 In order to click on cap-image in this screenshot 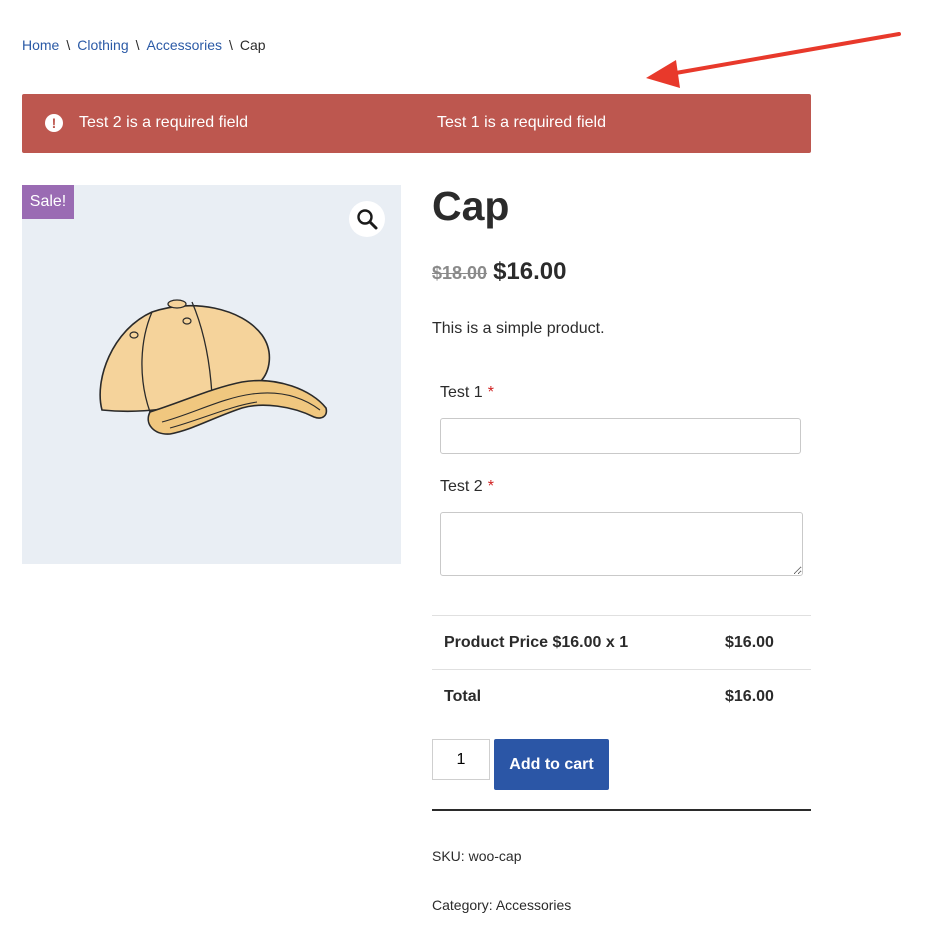, I will do `click(213, 367)`.